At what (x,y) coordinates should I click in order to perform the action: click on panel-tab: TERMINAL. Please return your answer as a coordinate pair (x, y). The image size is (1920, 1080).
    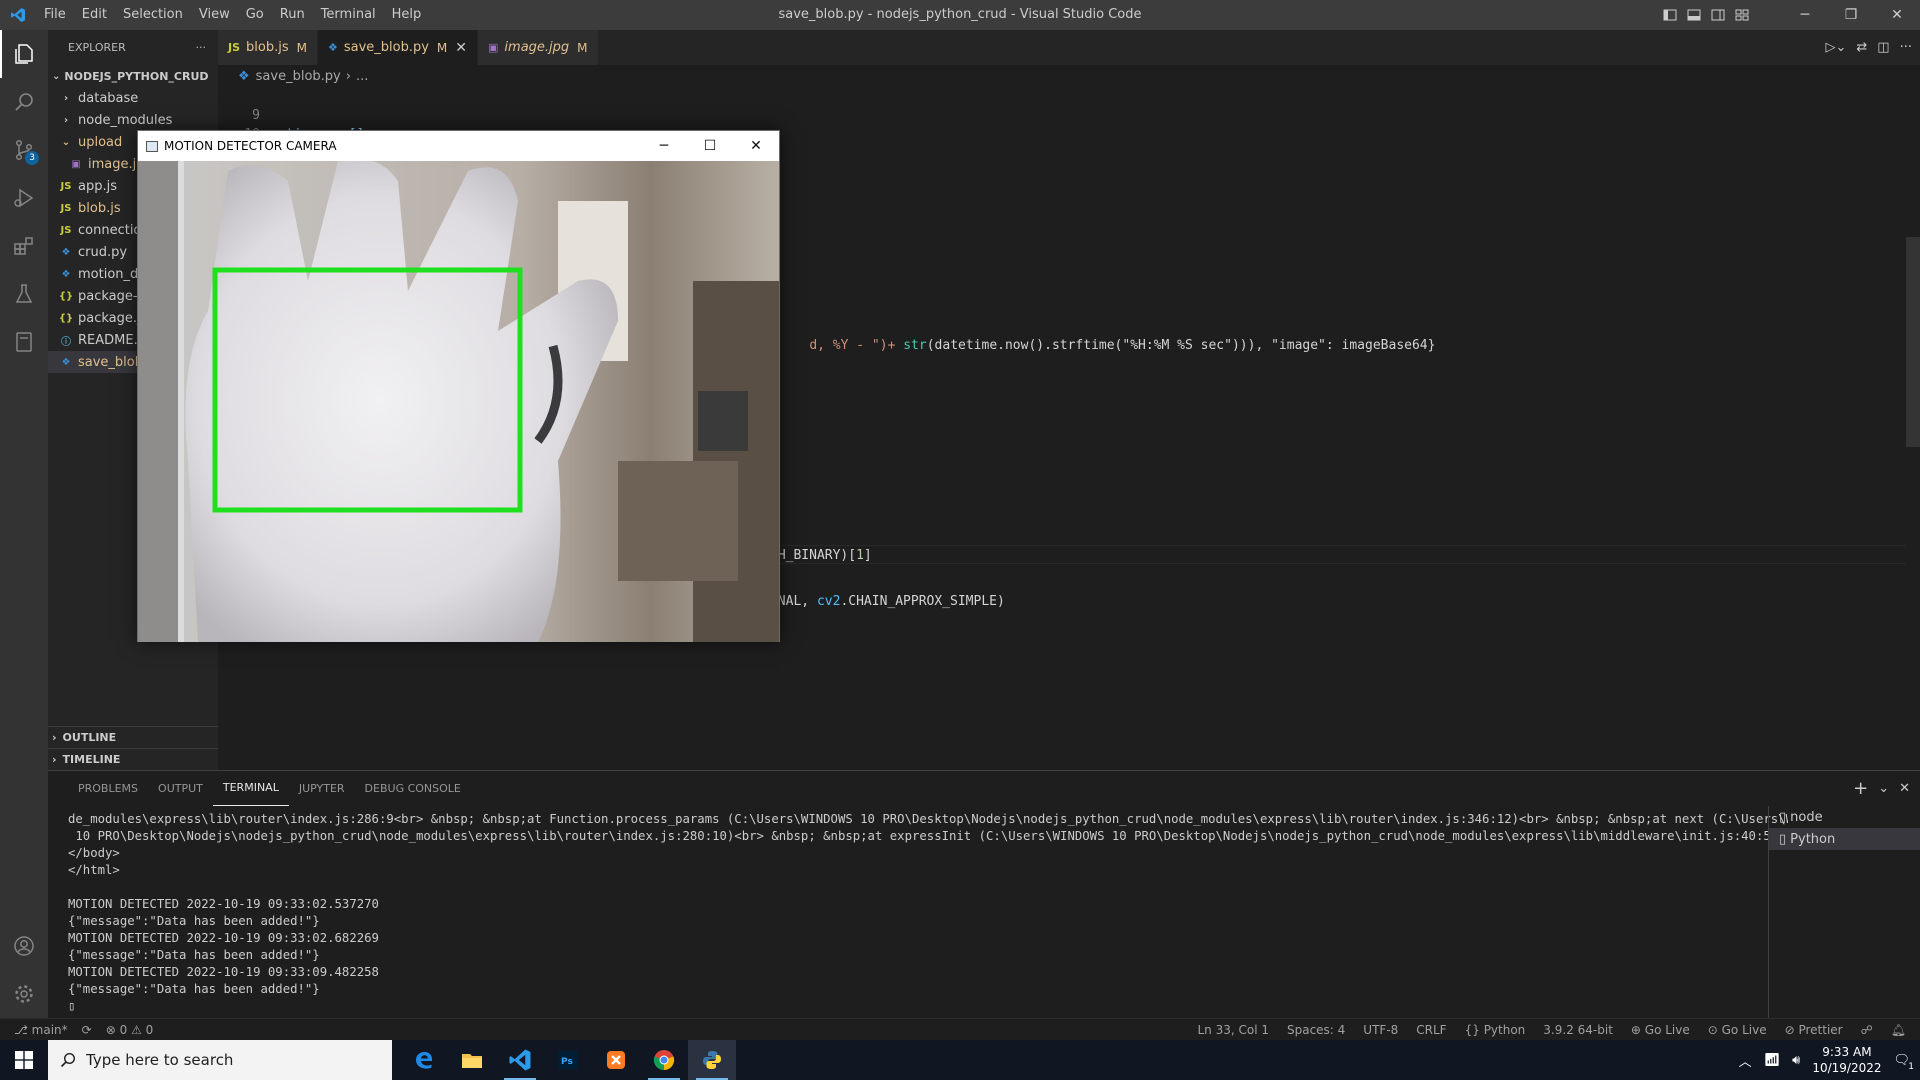
    Looking at the image, I should click on (250, 788).